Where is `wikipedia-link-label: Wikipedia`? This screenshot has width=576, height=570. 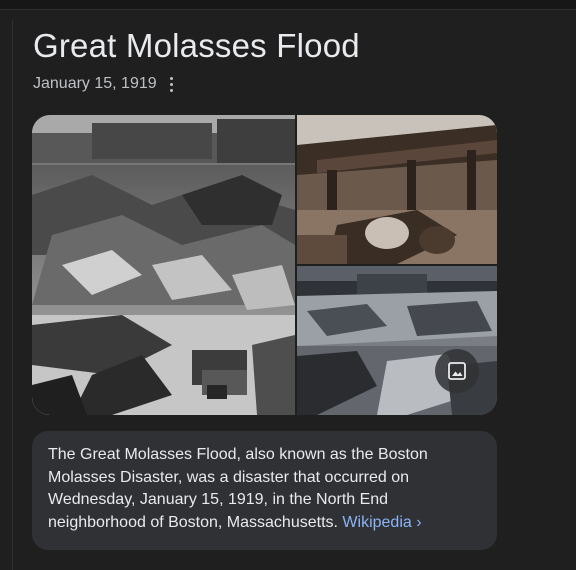
wikipedia-link-label: Wikipedia is located at coordinates (377, 522).